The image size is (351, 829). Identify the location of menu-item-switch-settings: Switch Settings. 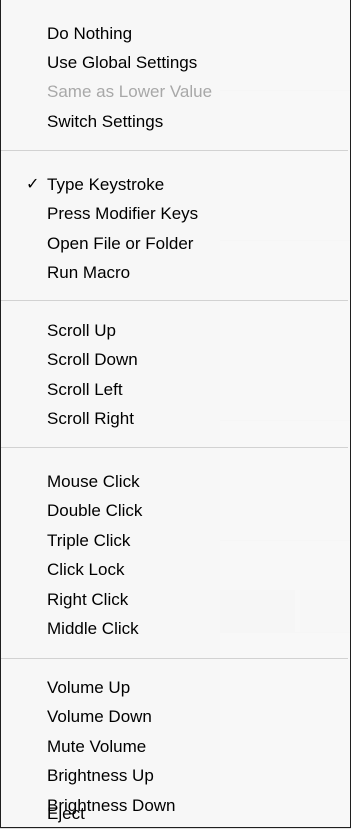
(174, 122).